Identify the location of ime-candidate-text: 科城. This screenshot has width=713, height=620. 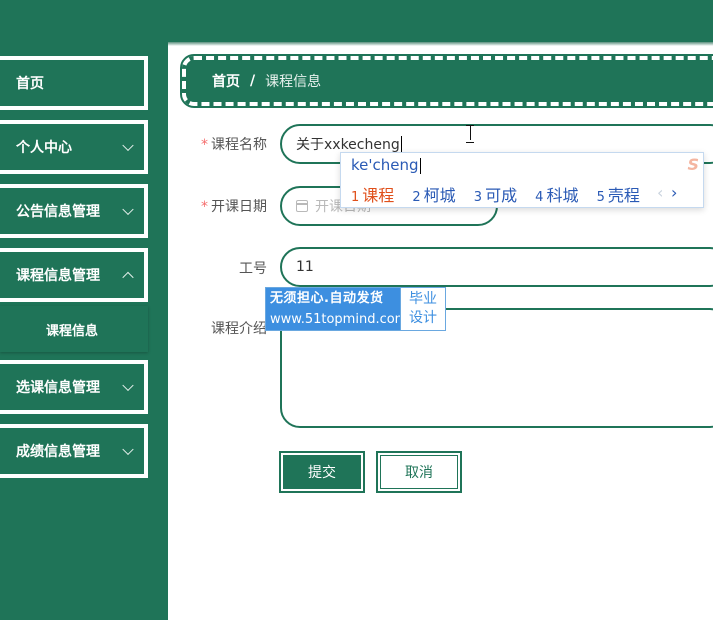
(562, 195).